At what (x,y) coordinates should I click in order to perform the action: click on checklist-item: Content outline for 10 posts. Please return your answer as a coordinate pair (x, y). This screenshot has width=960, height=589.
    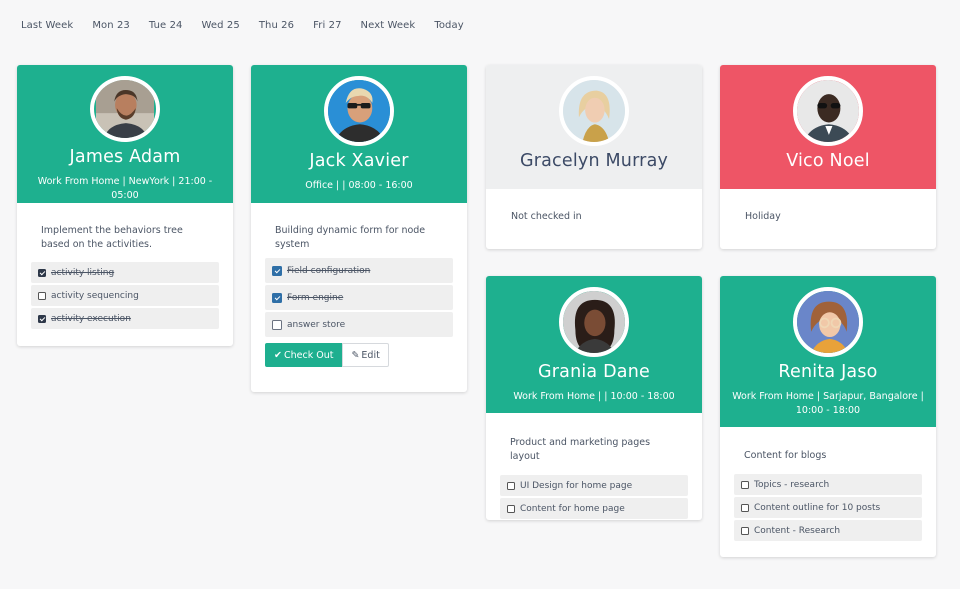
    Looking at the image, I should click on (828, 507).